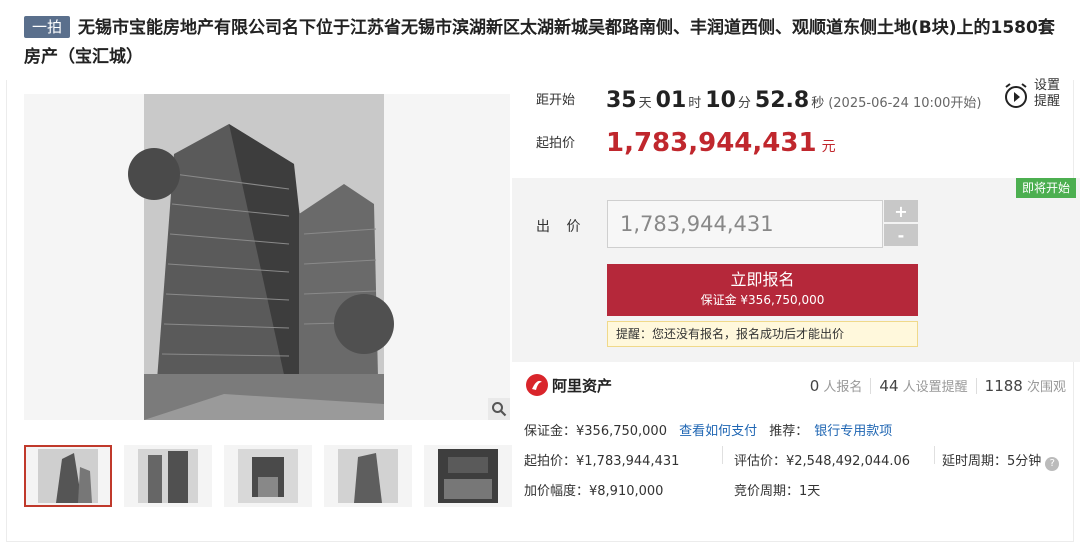 Image resolution: width=1080 pixels, height=550 pixels. I want to click on countdown-hours: 01, so click(671, 100).